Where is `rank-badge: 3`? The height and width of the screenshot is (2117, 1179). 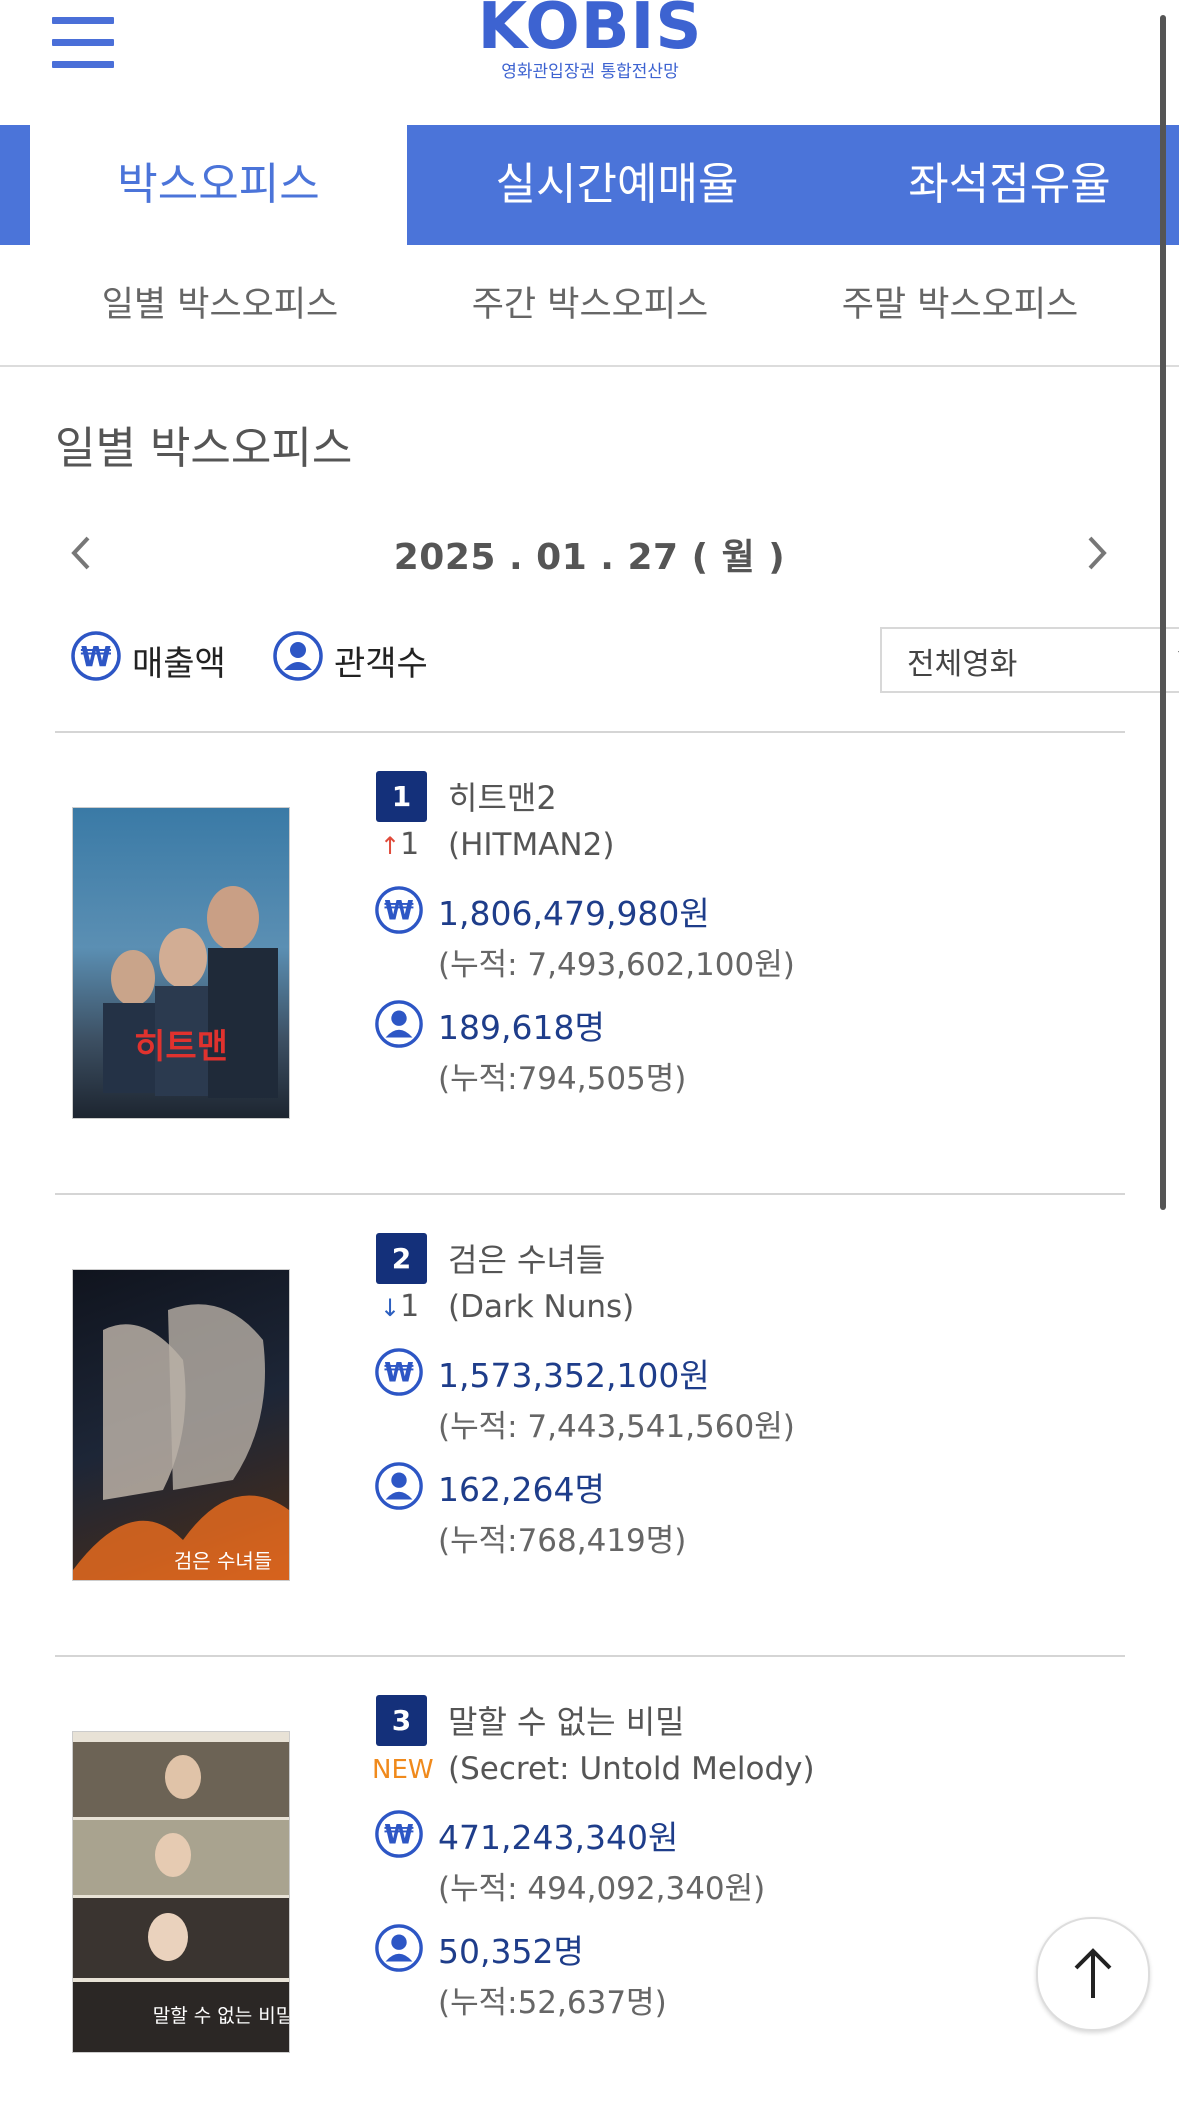
rank-badge: 3 is located at coordinates (401, 1720).